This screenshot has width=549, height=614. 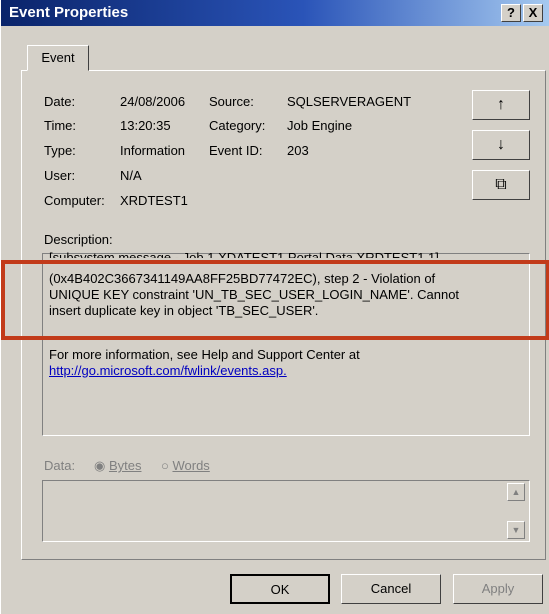 I want to click on radio-unselected-icon: ○, so click(x=165, y=465).